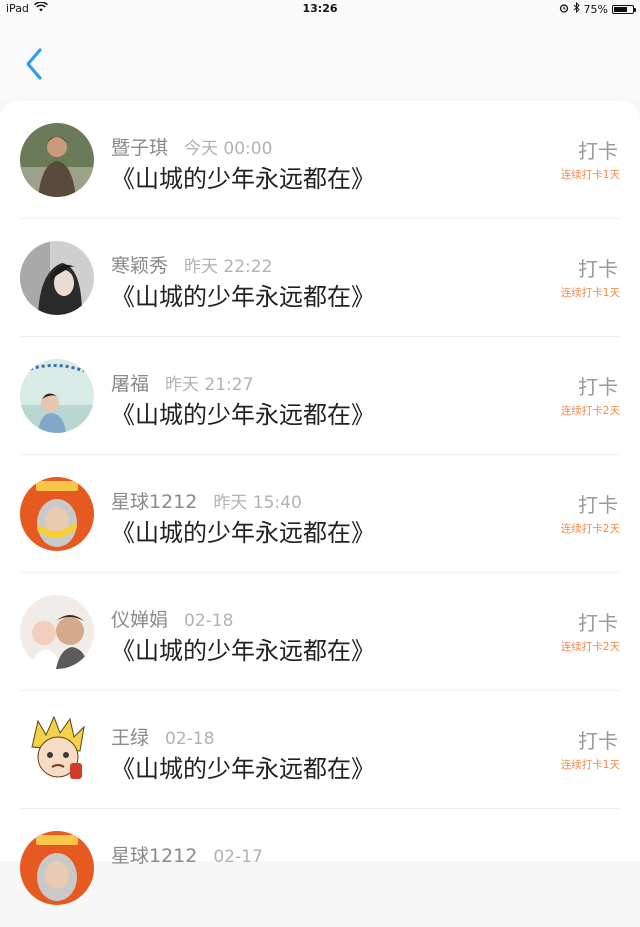 Image resolution: width=640 pixels, height=927 pixels. Describe the element at coordinates (320, 160) in the screenshot. I see `list-item: 暨子琪 今天 00:00 《山城的少年永远都在》 打卡 连续打卡1天` at that location.